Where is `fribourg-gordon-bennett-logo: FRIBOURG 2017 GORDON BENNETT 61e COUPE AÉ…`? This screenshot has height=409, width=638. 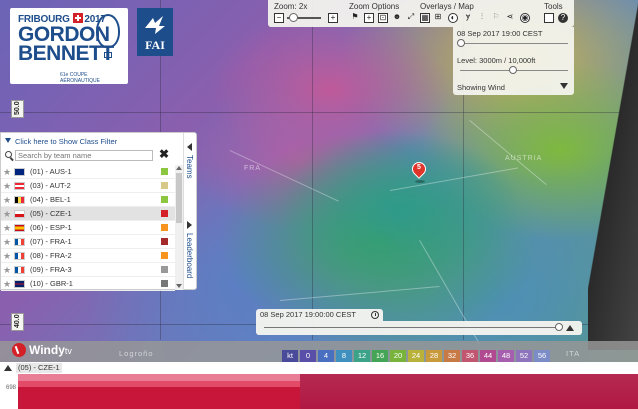 fribourg-gordon-bennett-logo: FRIBOURG 2017 GORDON BENNETT 61e COUPE AÉ… is located at coordinates (69, 46).